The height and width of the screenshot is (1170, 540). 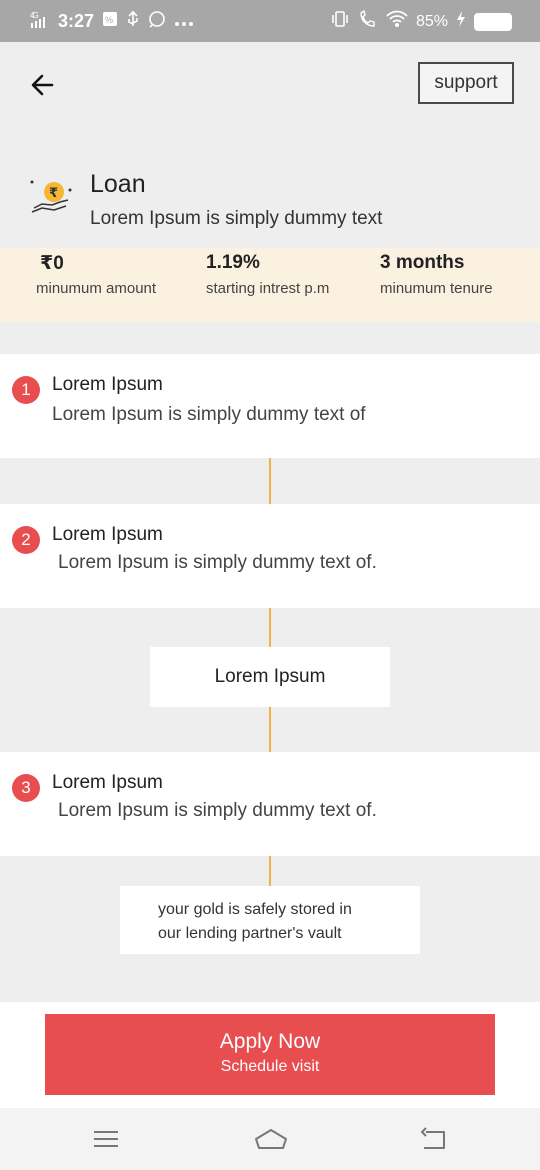 What do you see at coordinates (26, 540) in the screenshot?
I see `step-number-badge: 2` at bounding box center [26, 540].